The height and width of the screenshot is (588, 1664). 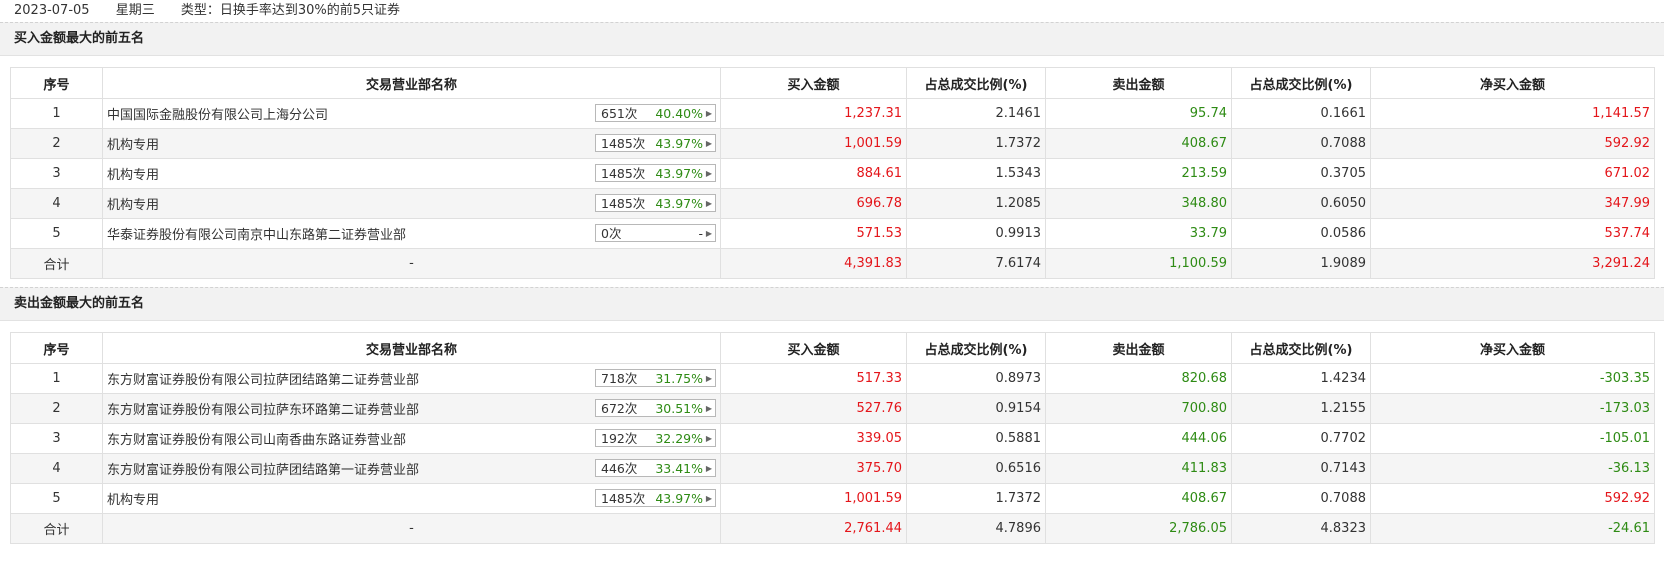 What do you see at coordinates (1301, 203) in the screenshot?
I see `sell-ratio: 0.6050` at bounding box center [1301, 203].